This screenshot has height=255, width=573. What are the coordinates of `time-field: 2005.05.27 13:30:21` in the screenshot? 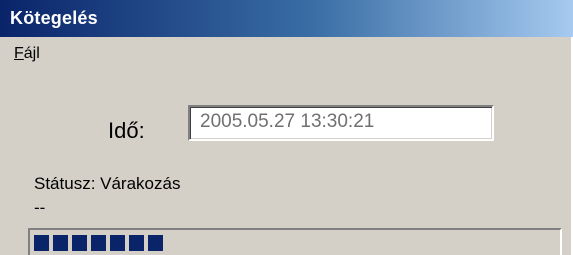 It's located at (341, 123).